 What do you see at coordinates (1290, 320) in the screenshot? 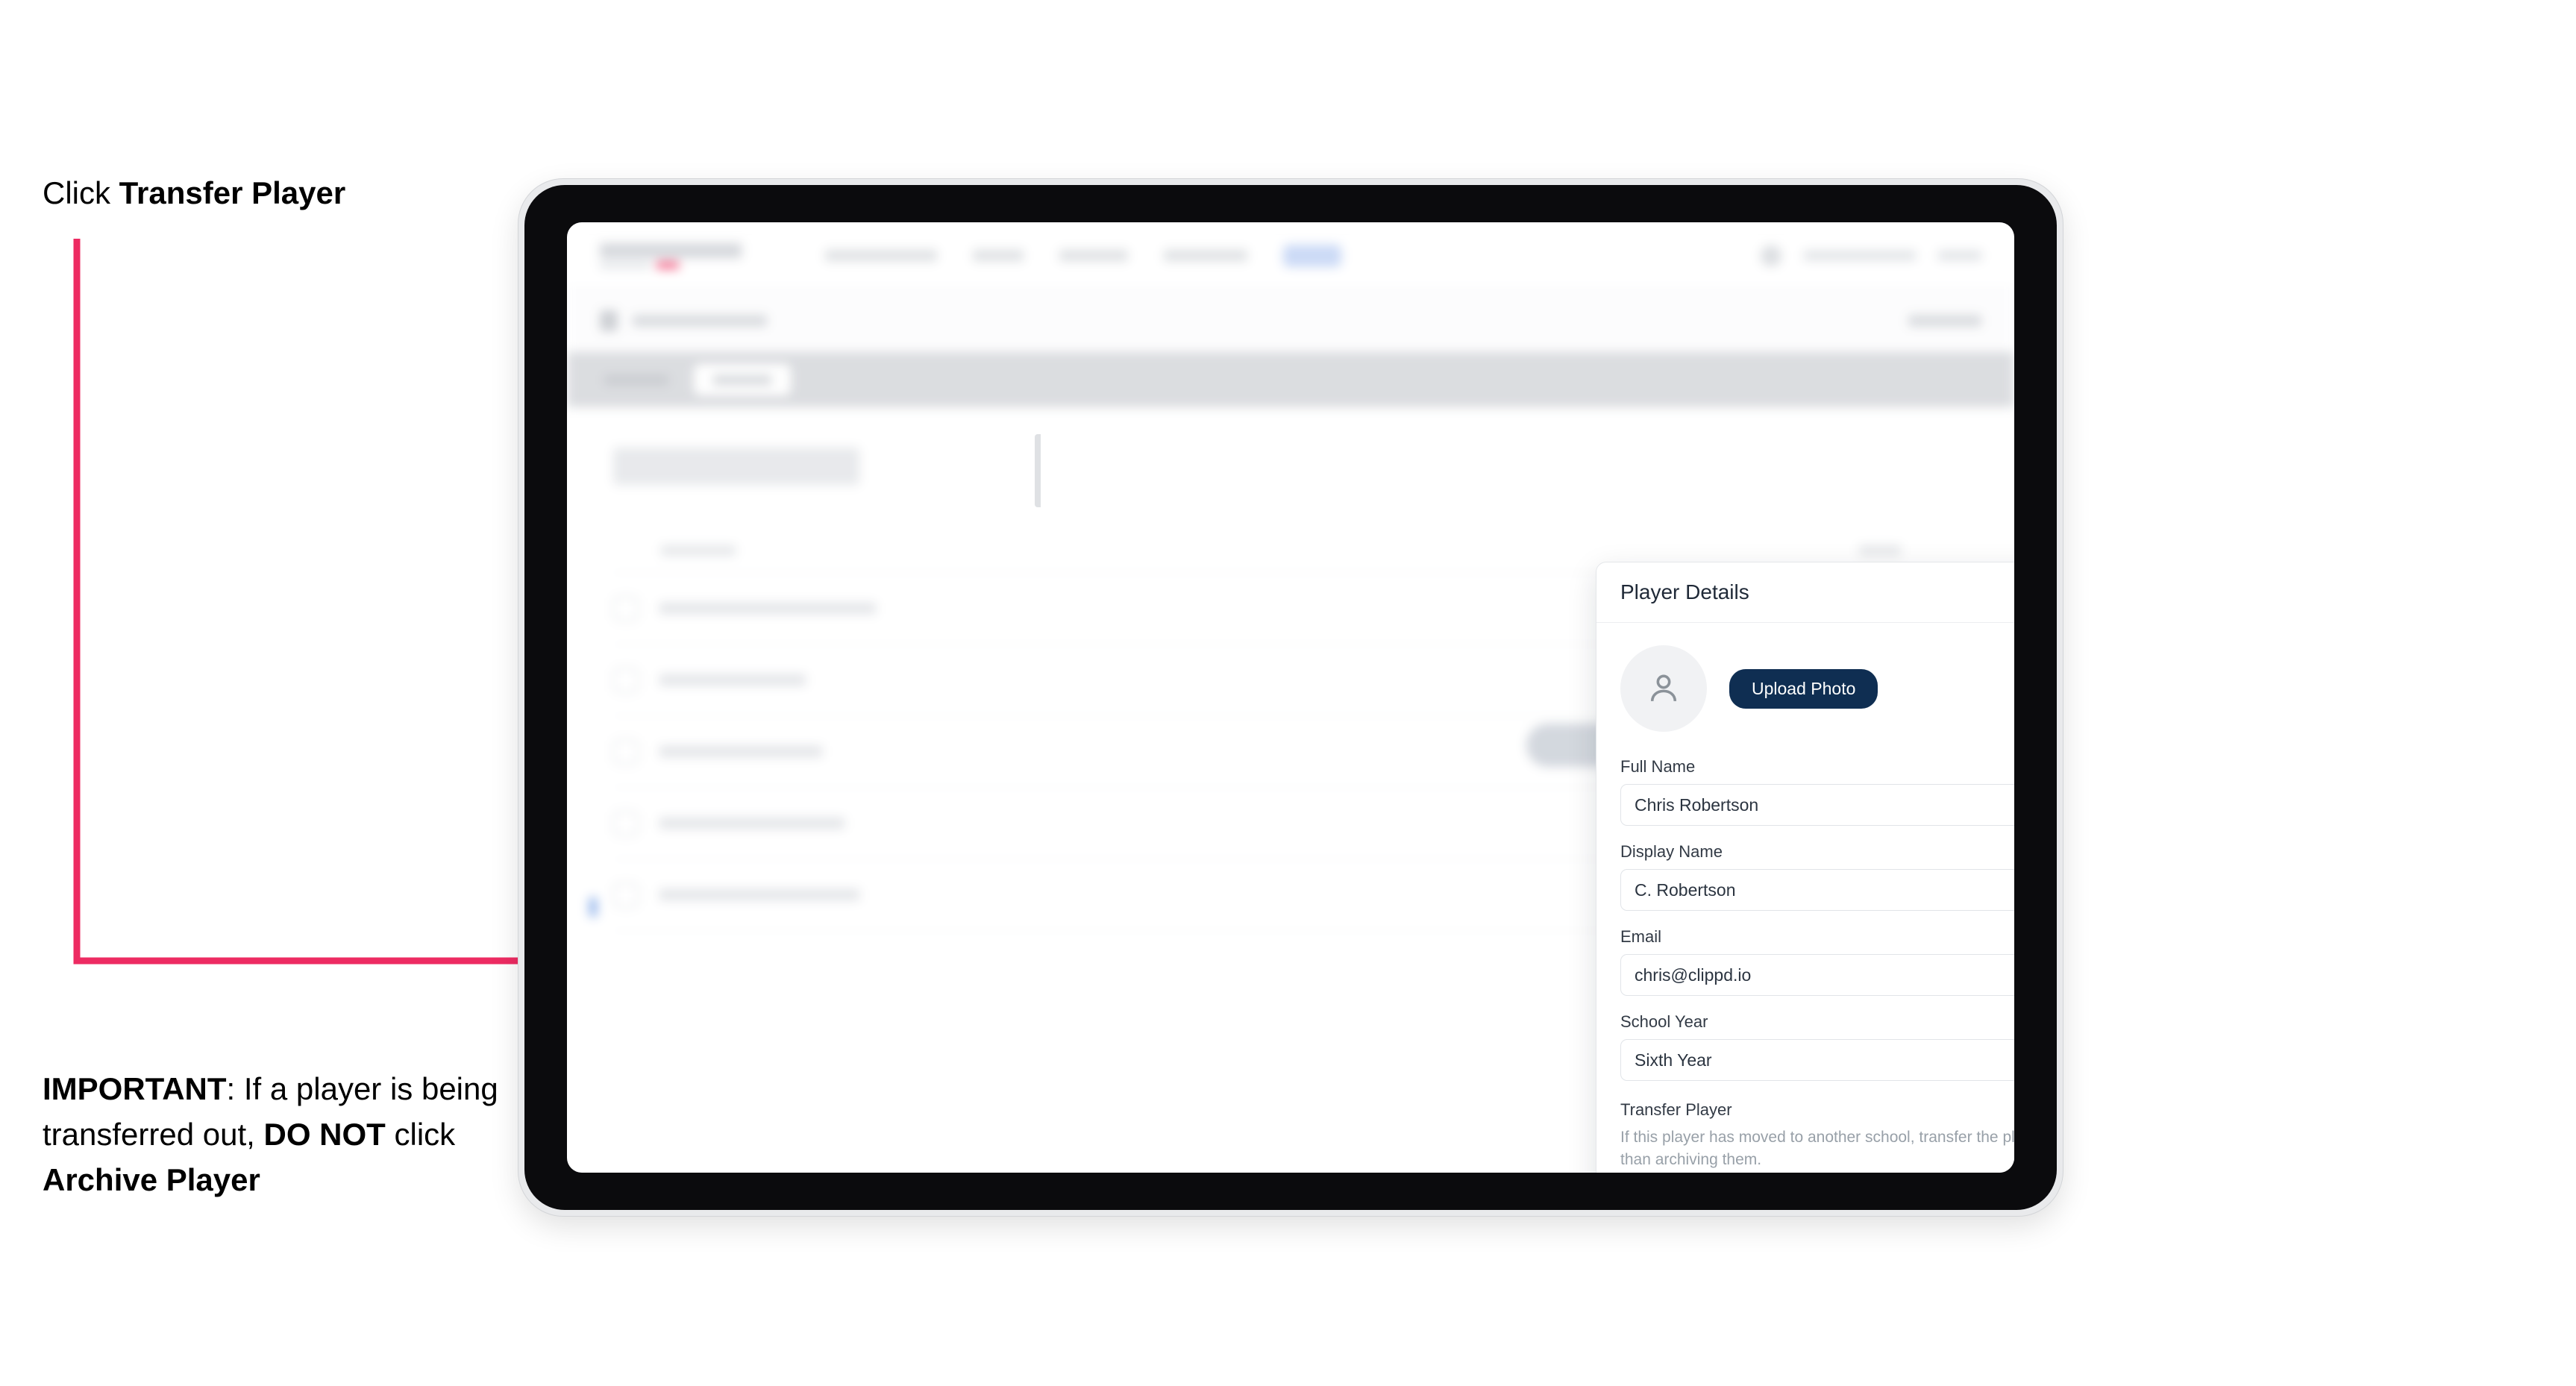
I see `app-breadcrumb-bar` at bounding box center [1290, 320].